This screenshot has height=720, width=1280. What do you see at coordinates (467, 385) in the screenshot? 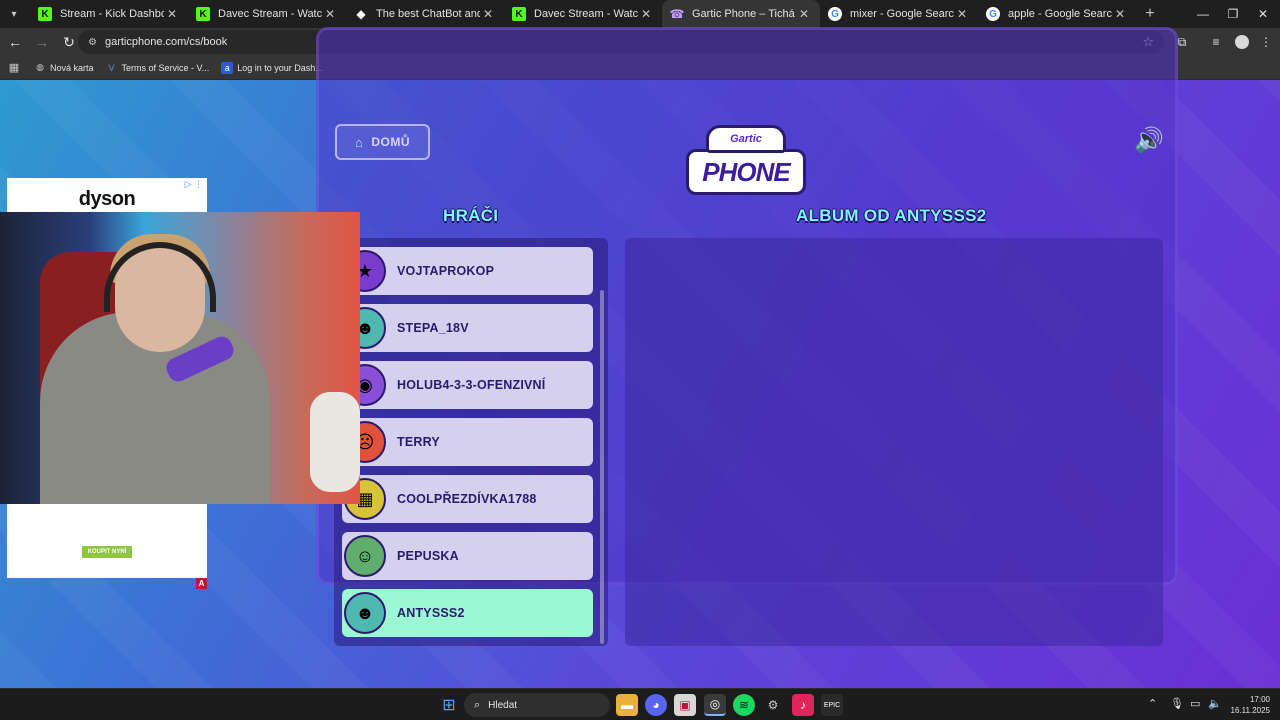
I see `player-row: ◉ HOLUB4-3-3-OFENZIVNÍ` at bounding box center [467, 385].